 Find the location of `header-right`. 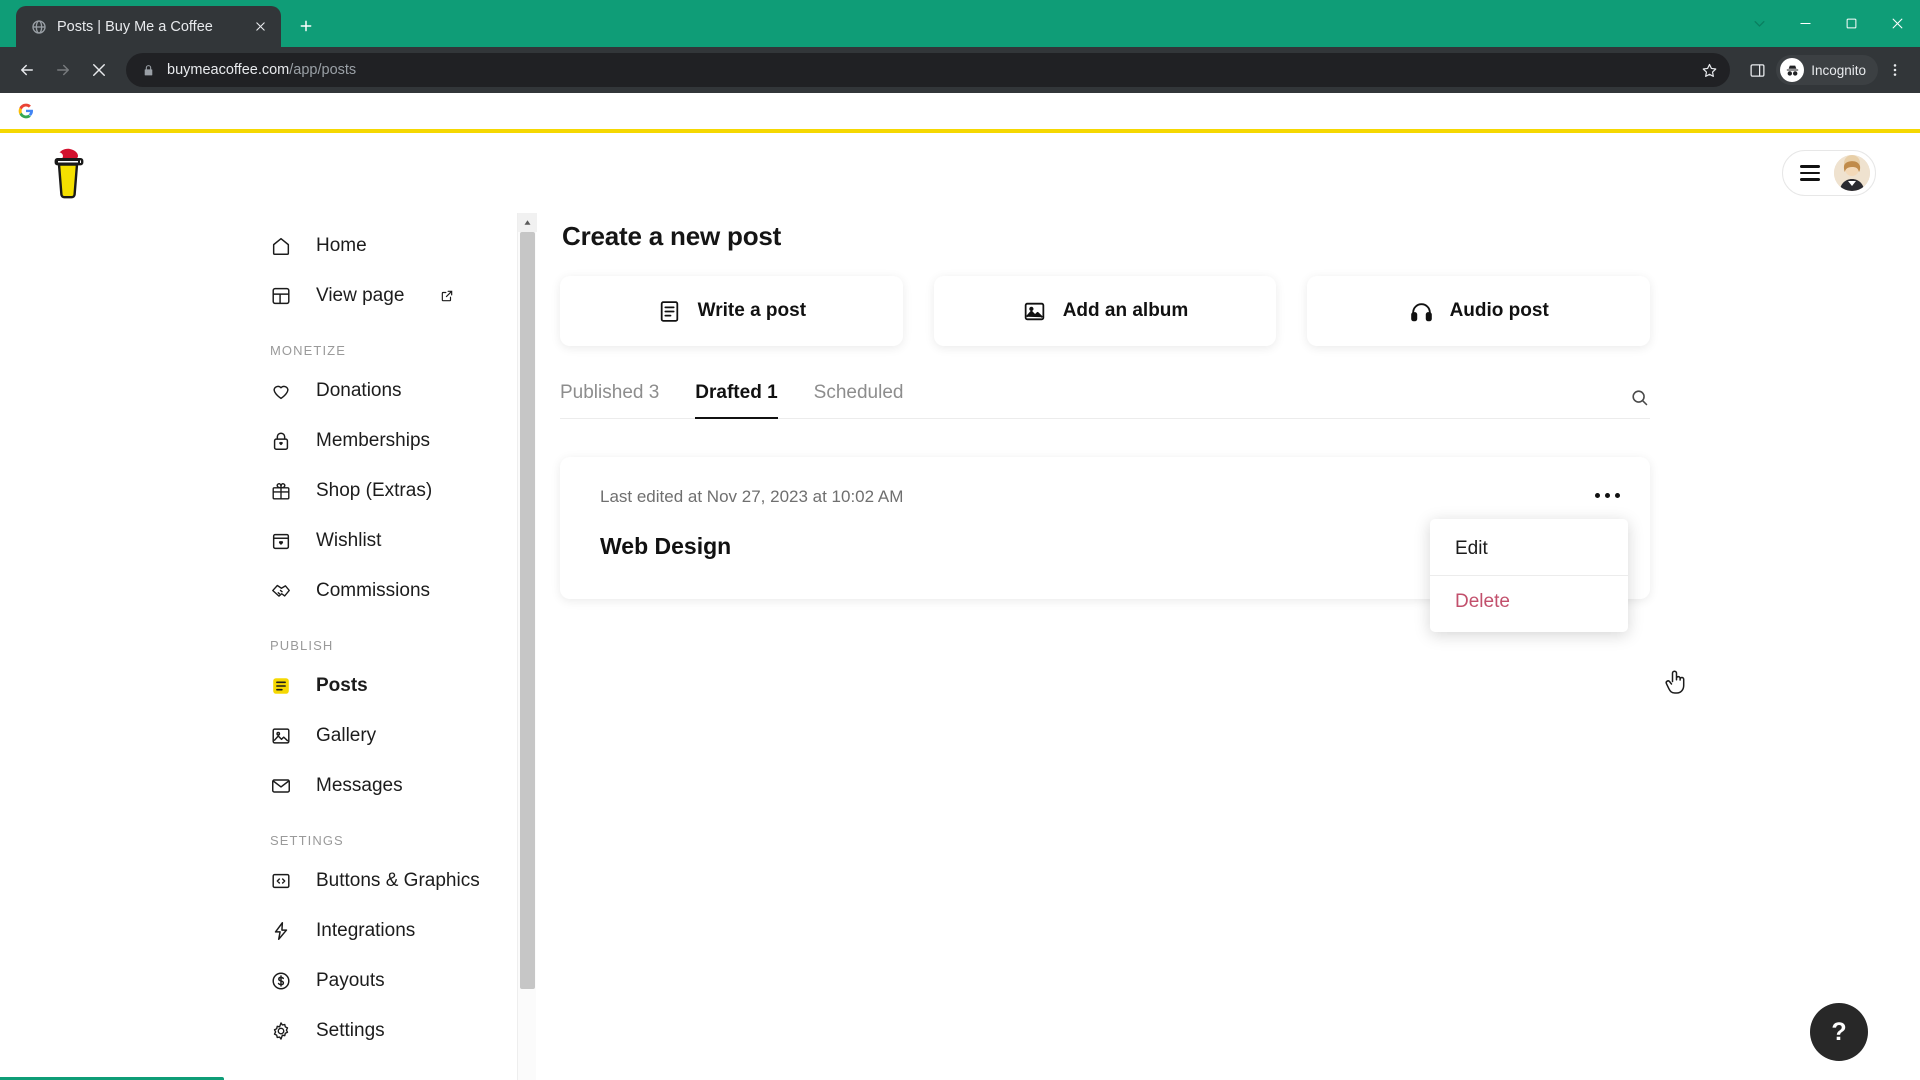

header-right is located at coordinates (1829, 173).